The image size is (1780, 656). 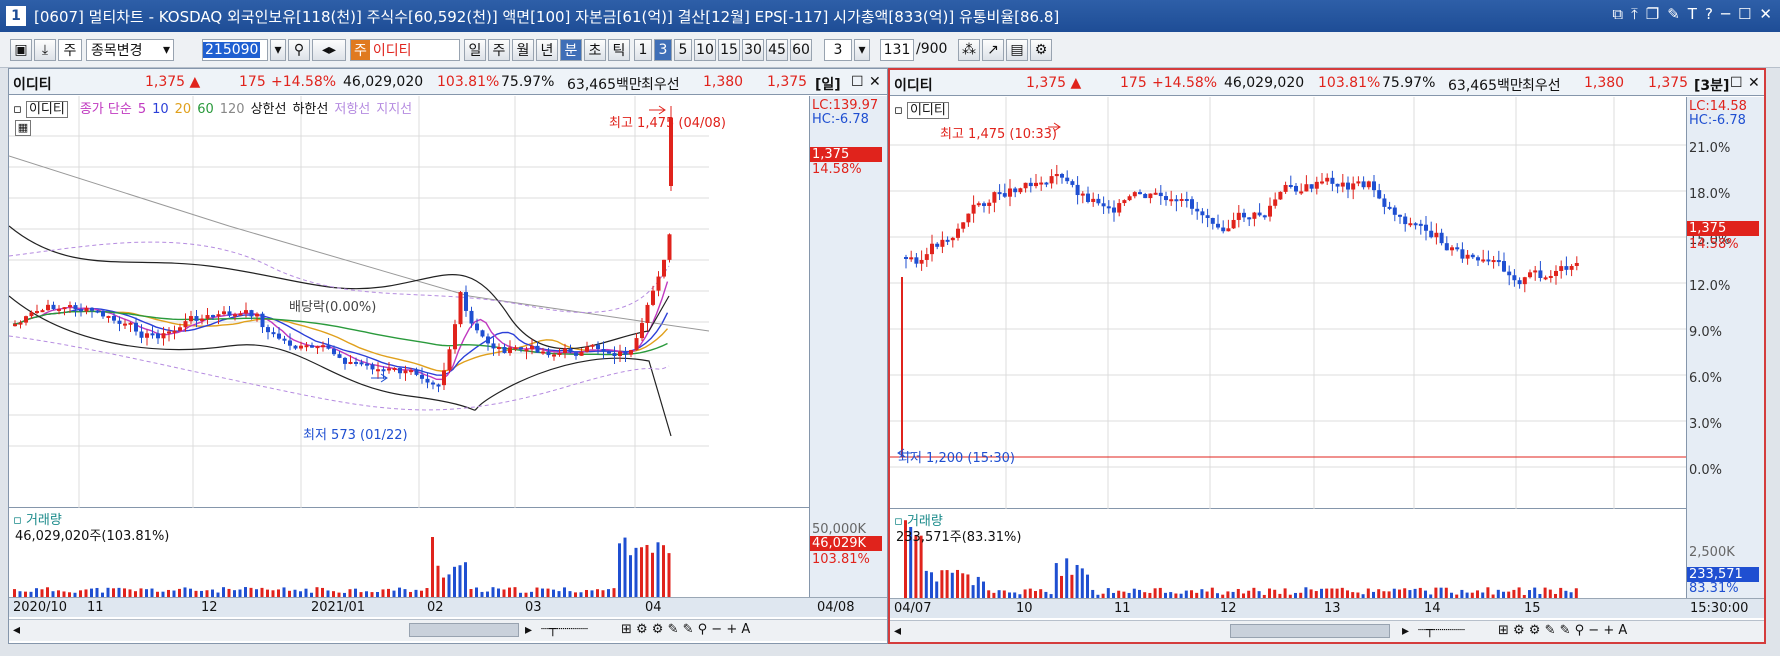 What do you see at coordinates (1692, 14) in the screenshot?
I see `font-icon: T` at bounding box center [1692, 14].